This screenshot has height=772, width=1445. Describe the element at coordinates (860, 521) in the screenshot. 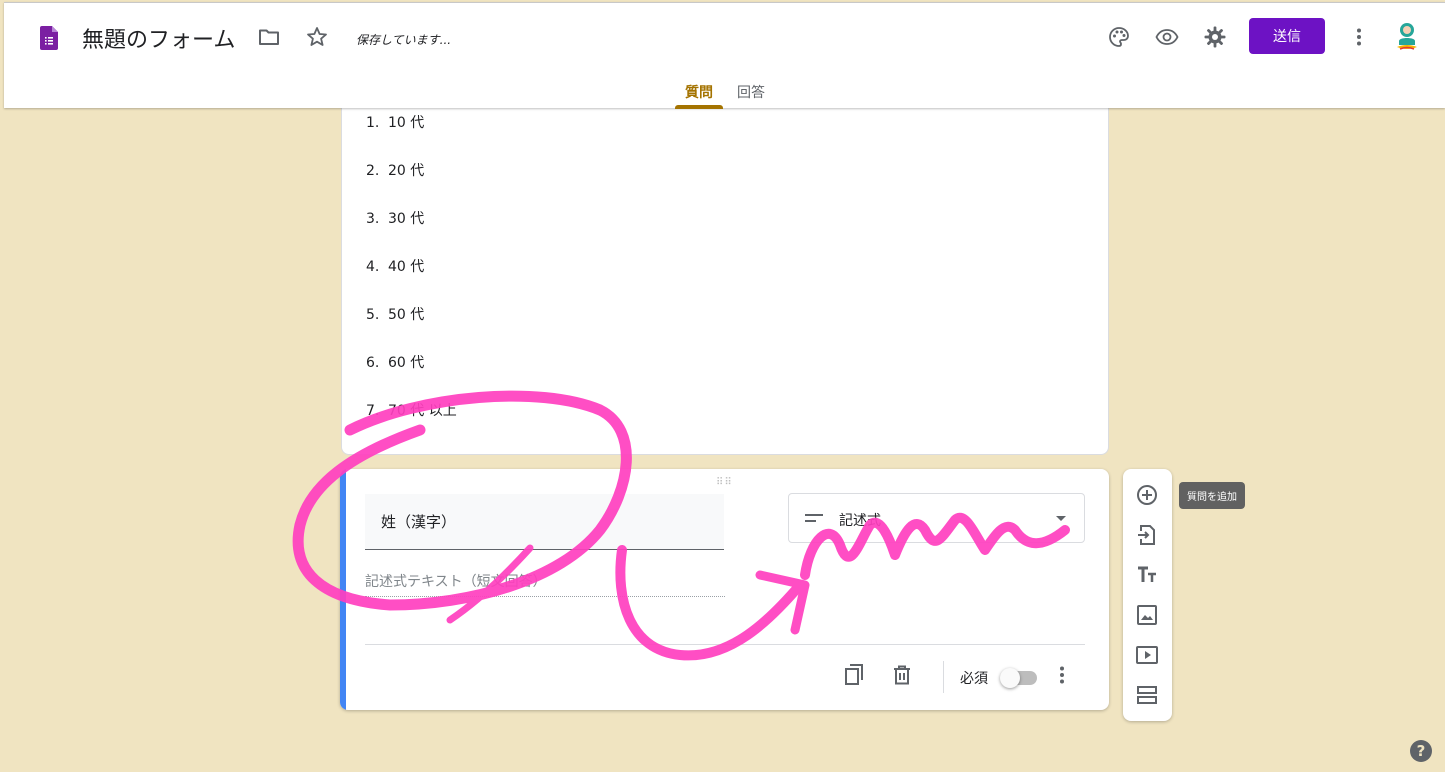

I see `question-type-label: 記述式` at that location.